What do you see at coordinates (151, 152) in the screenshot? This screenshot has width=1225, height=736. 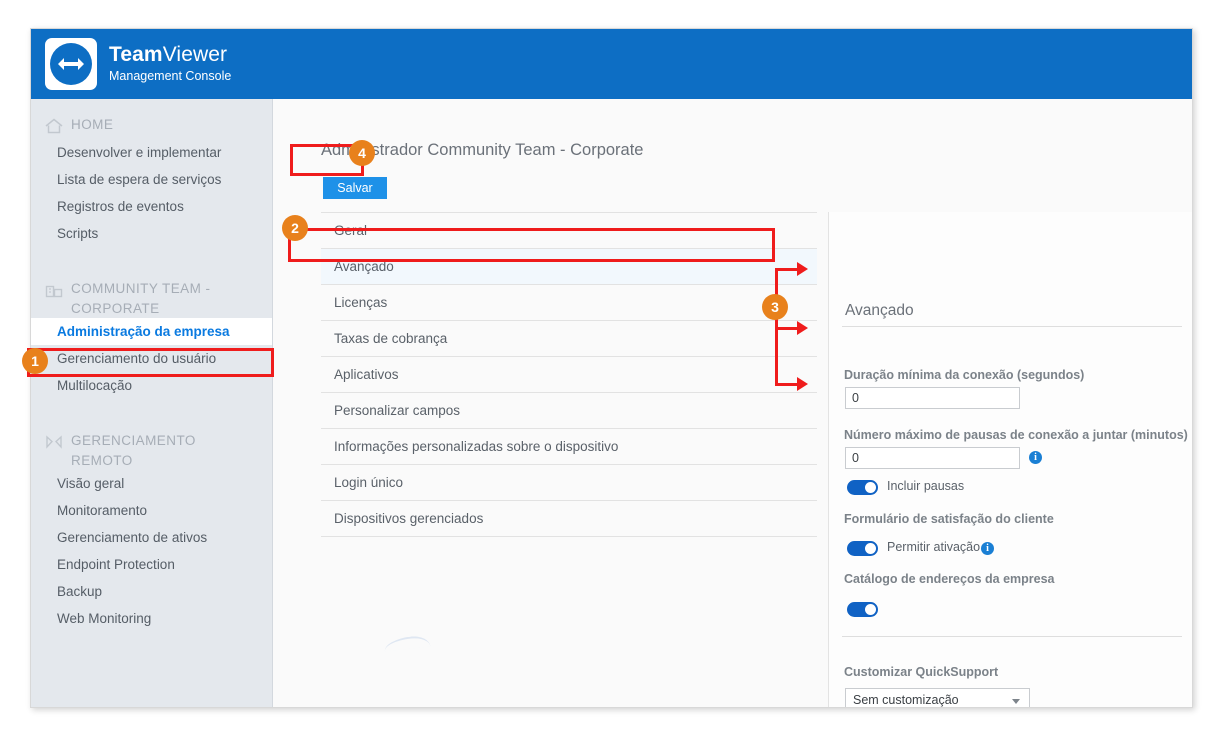 I see `sidebar-item-desenvolver-e-implementar: Desenvolver e implementar` at bounding box center [151, 152].